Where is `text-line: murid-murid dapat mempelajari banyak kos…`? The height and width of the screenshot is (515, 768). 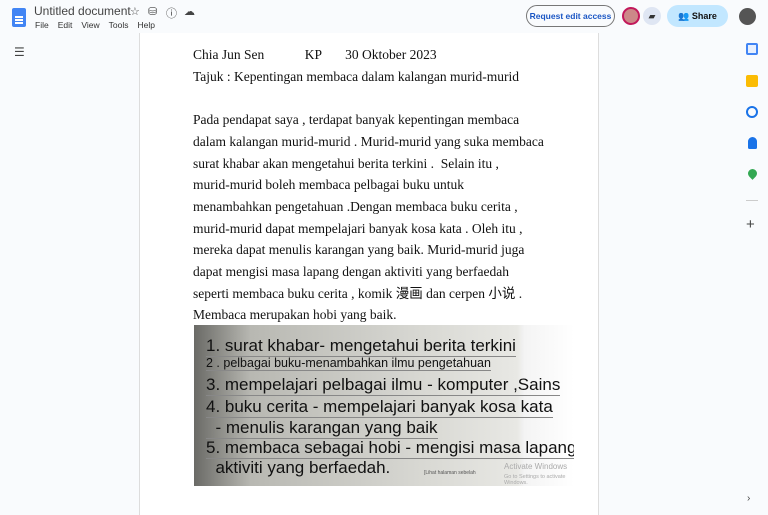 text-line: murid-murid dapat mempelajari banyak kos… is located at coordinates (358, 228).